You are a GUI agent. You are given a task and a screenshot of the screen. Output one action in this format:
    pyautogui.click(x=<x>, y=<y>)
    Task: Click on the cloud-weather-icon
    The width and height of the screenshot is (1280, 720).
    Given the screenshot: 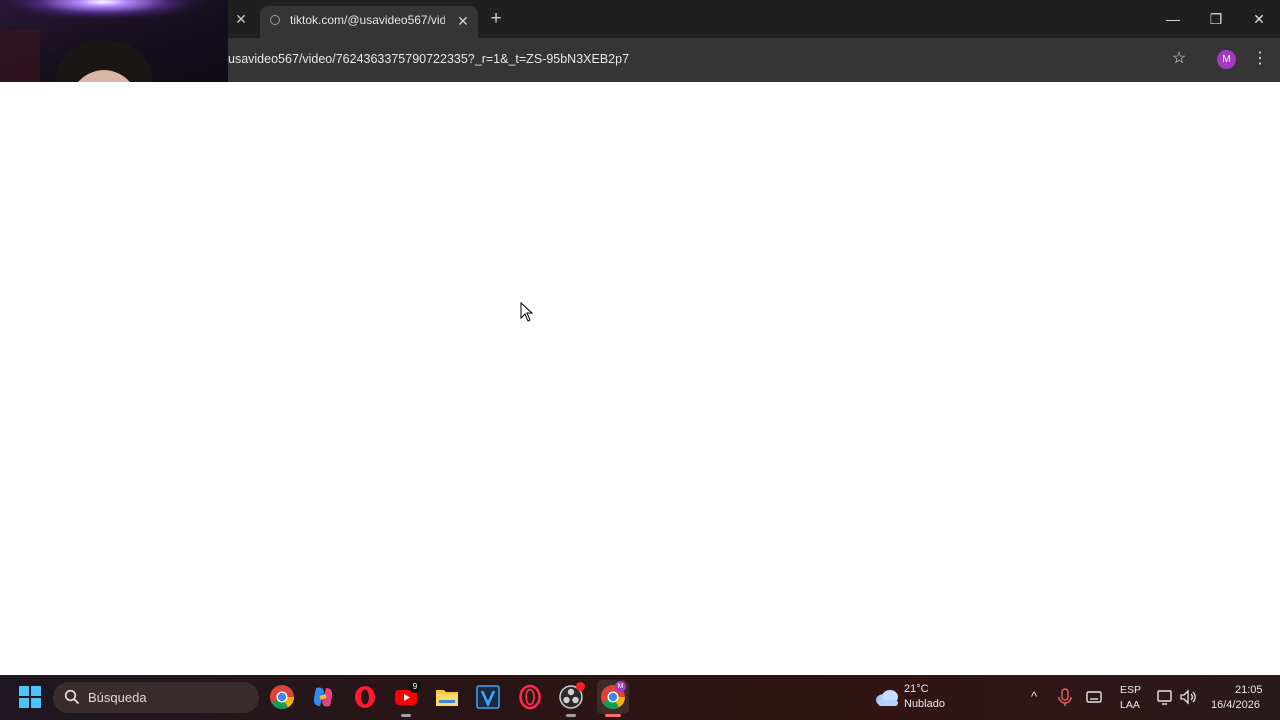 What is the action you would take?
    pyautogui.click(x=887, y=697)
    